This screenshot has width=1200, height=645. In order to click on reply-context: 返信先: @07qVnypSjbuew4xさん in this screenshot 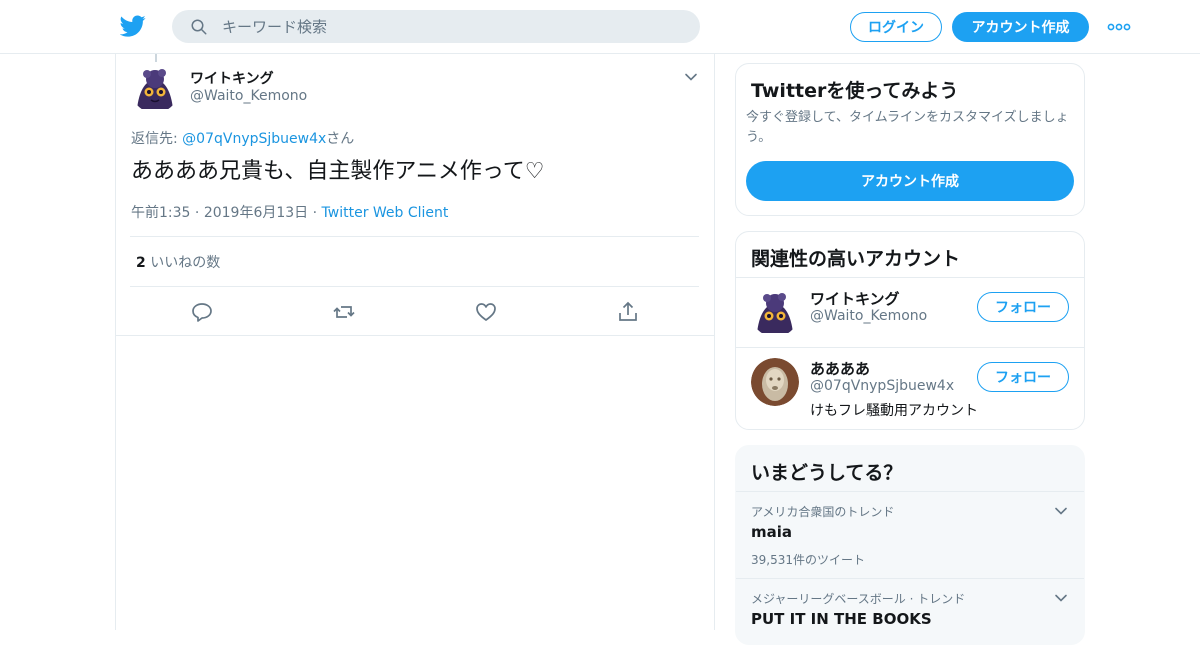, I will do `click(242, 138)`.